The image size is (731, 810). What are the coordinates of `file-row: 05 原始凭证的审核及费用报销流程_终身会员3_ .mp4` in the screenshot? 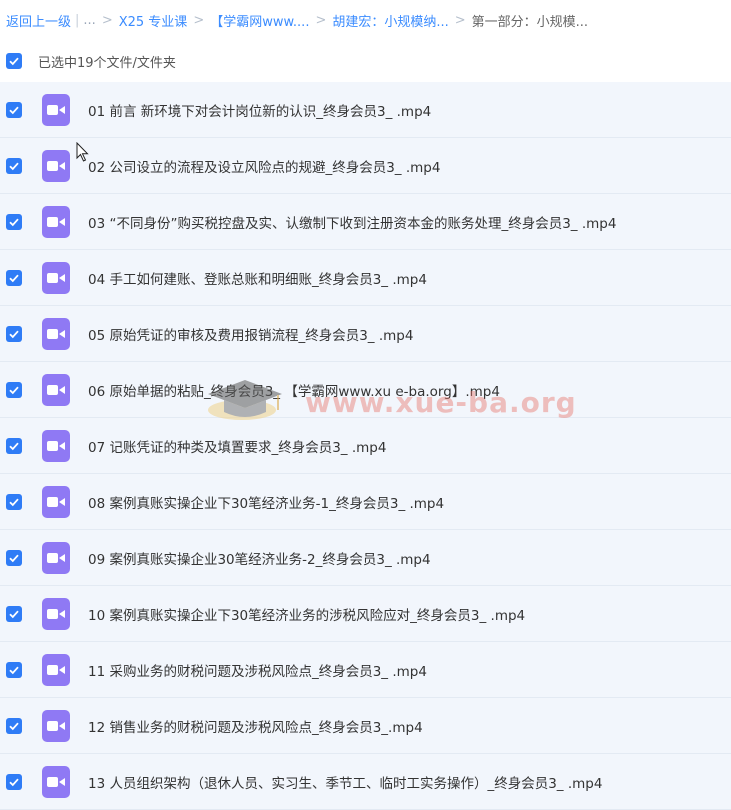 It's located at (365, 334).